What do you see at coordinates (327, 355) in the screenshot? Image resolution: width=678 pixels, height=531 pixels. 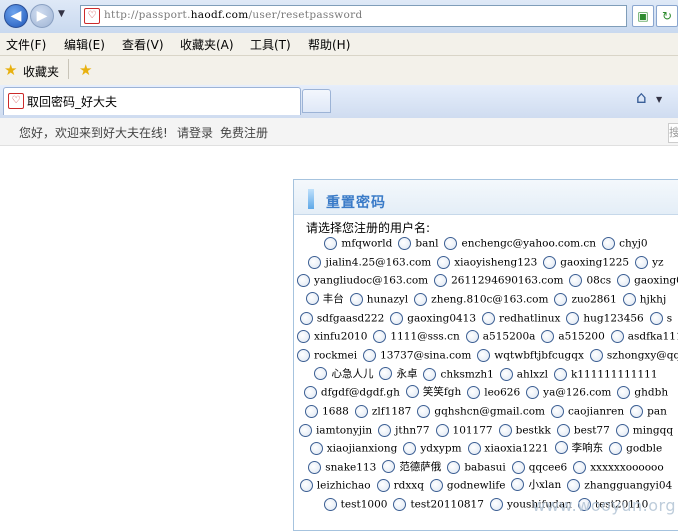 I see `username-option: rockmei` at bounding box center [327, 355].